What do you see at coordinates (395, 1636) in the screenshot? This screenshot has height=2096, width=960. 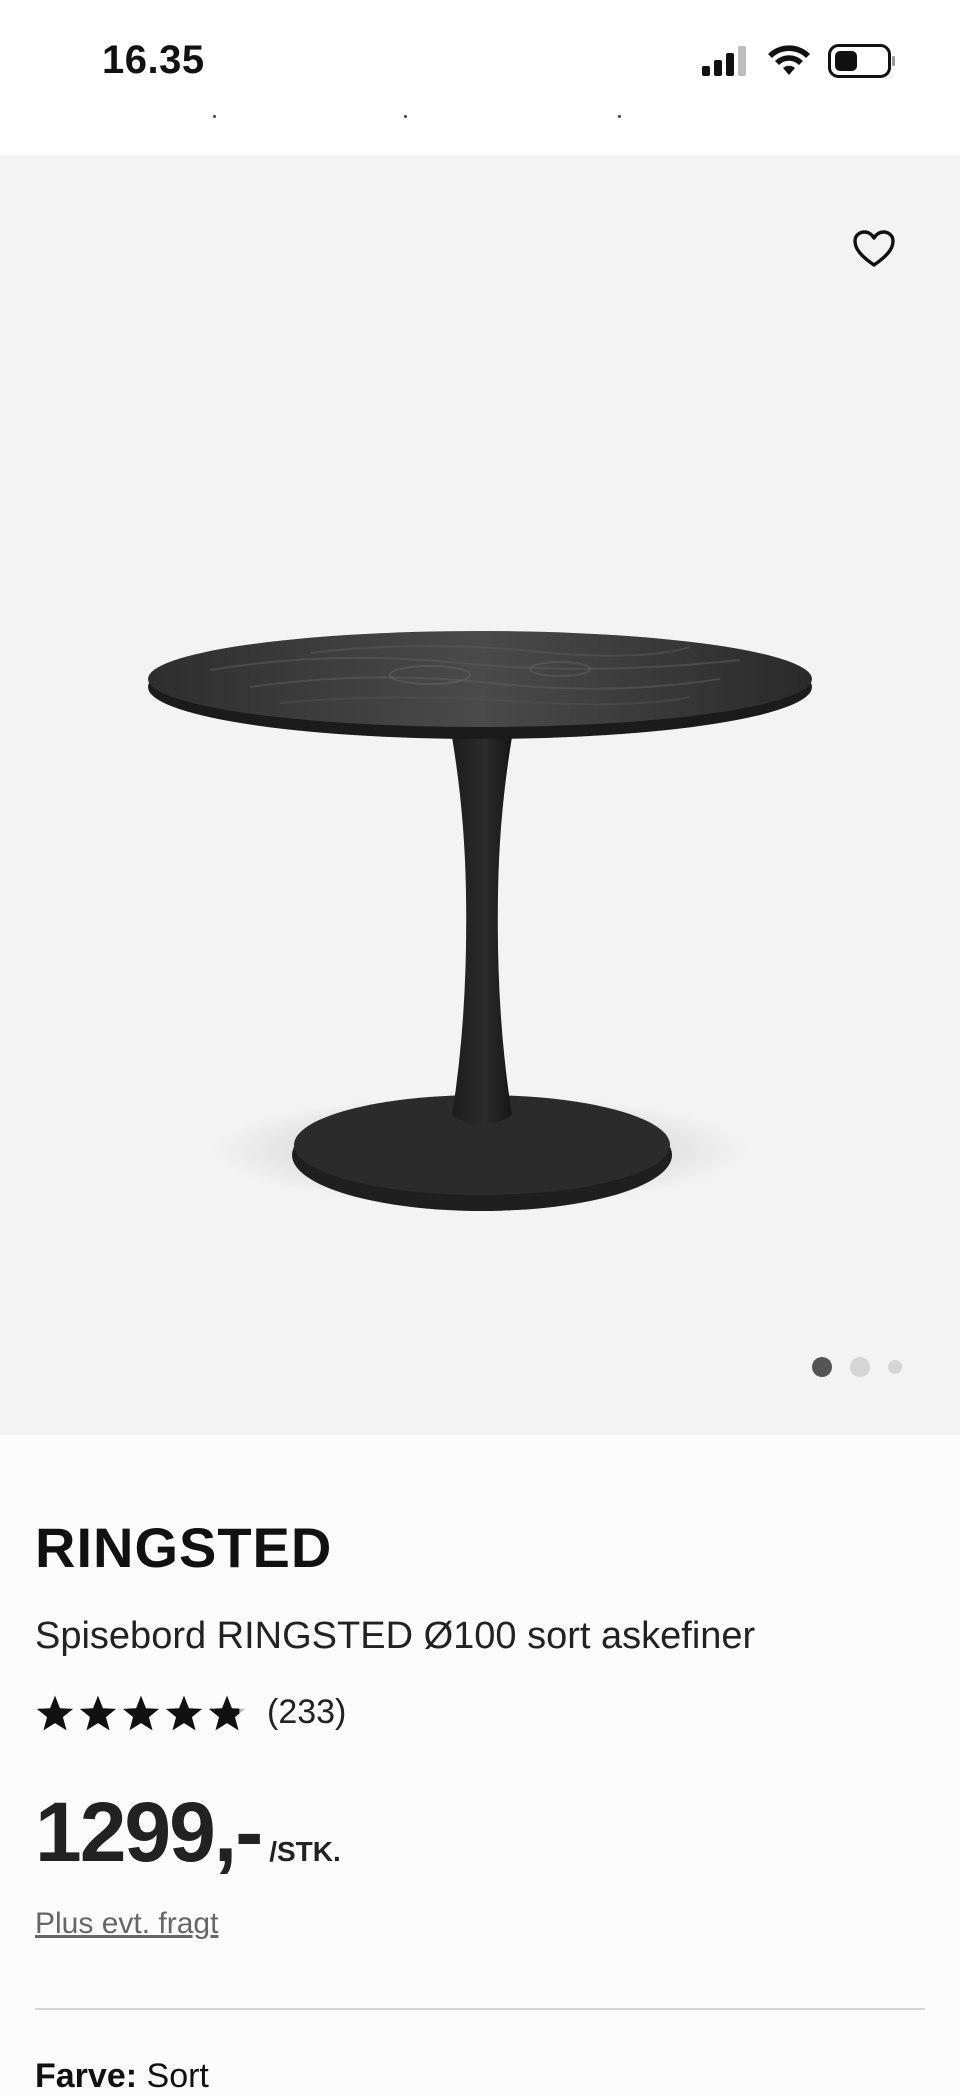 I see `product-subtitle: Spisebord RINGSTED Ø100 sort askefiner` at bounding box center [395, 1636].